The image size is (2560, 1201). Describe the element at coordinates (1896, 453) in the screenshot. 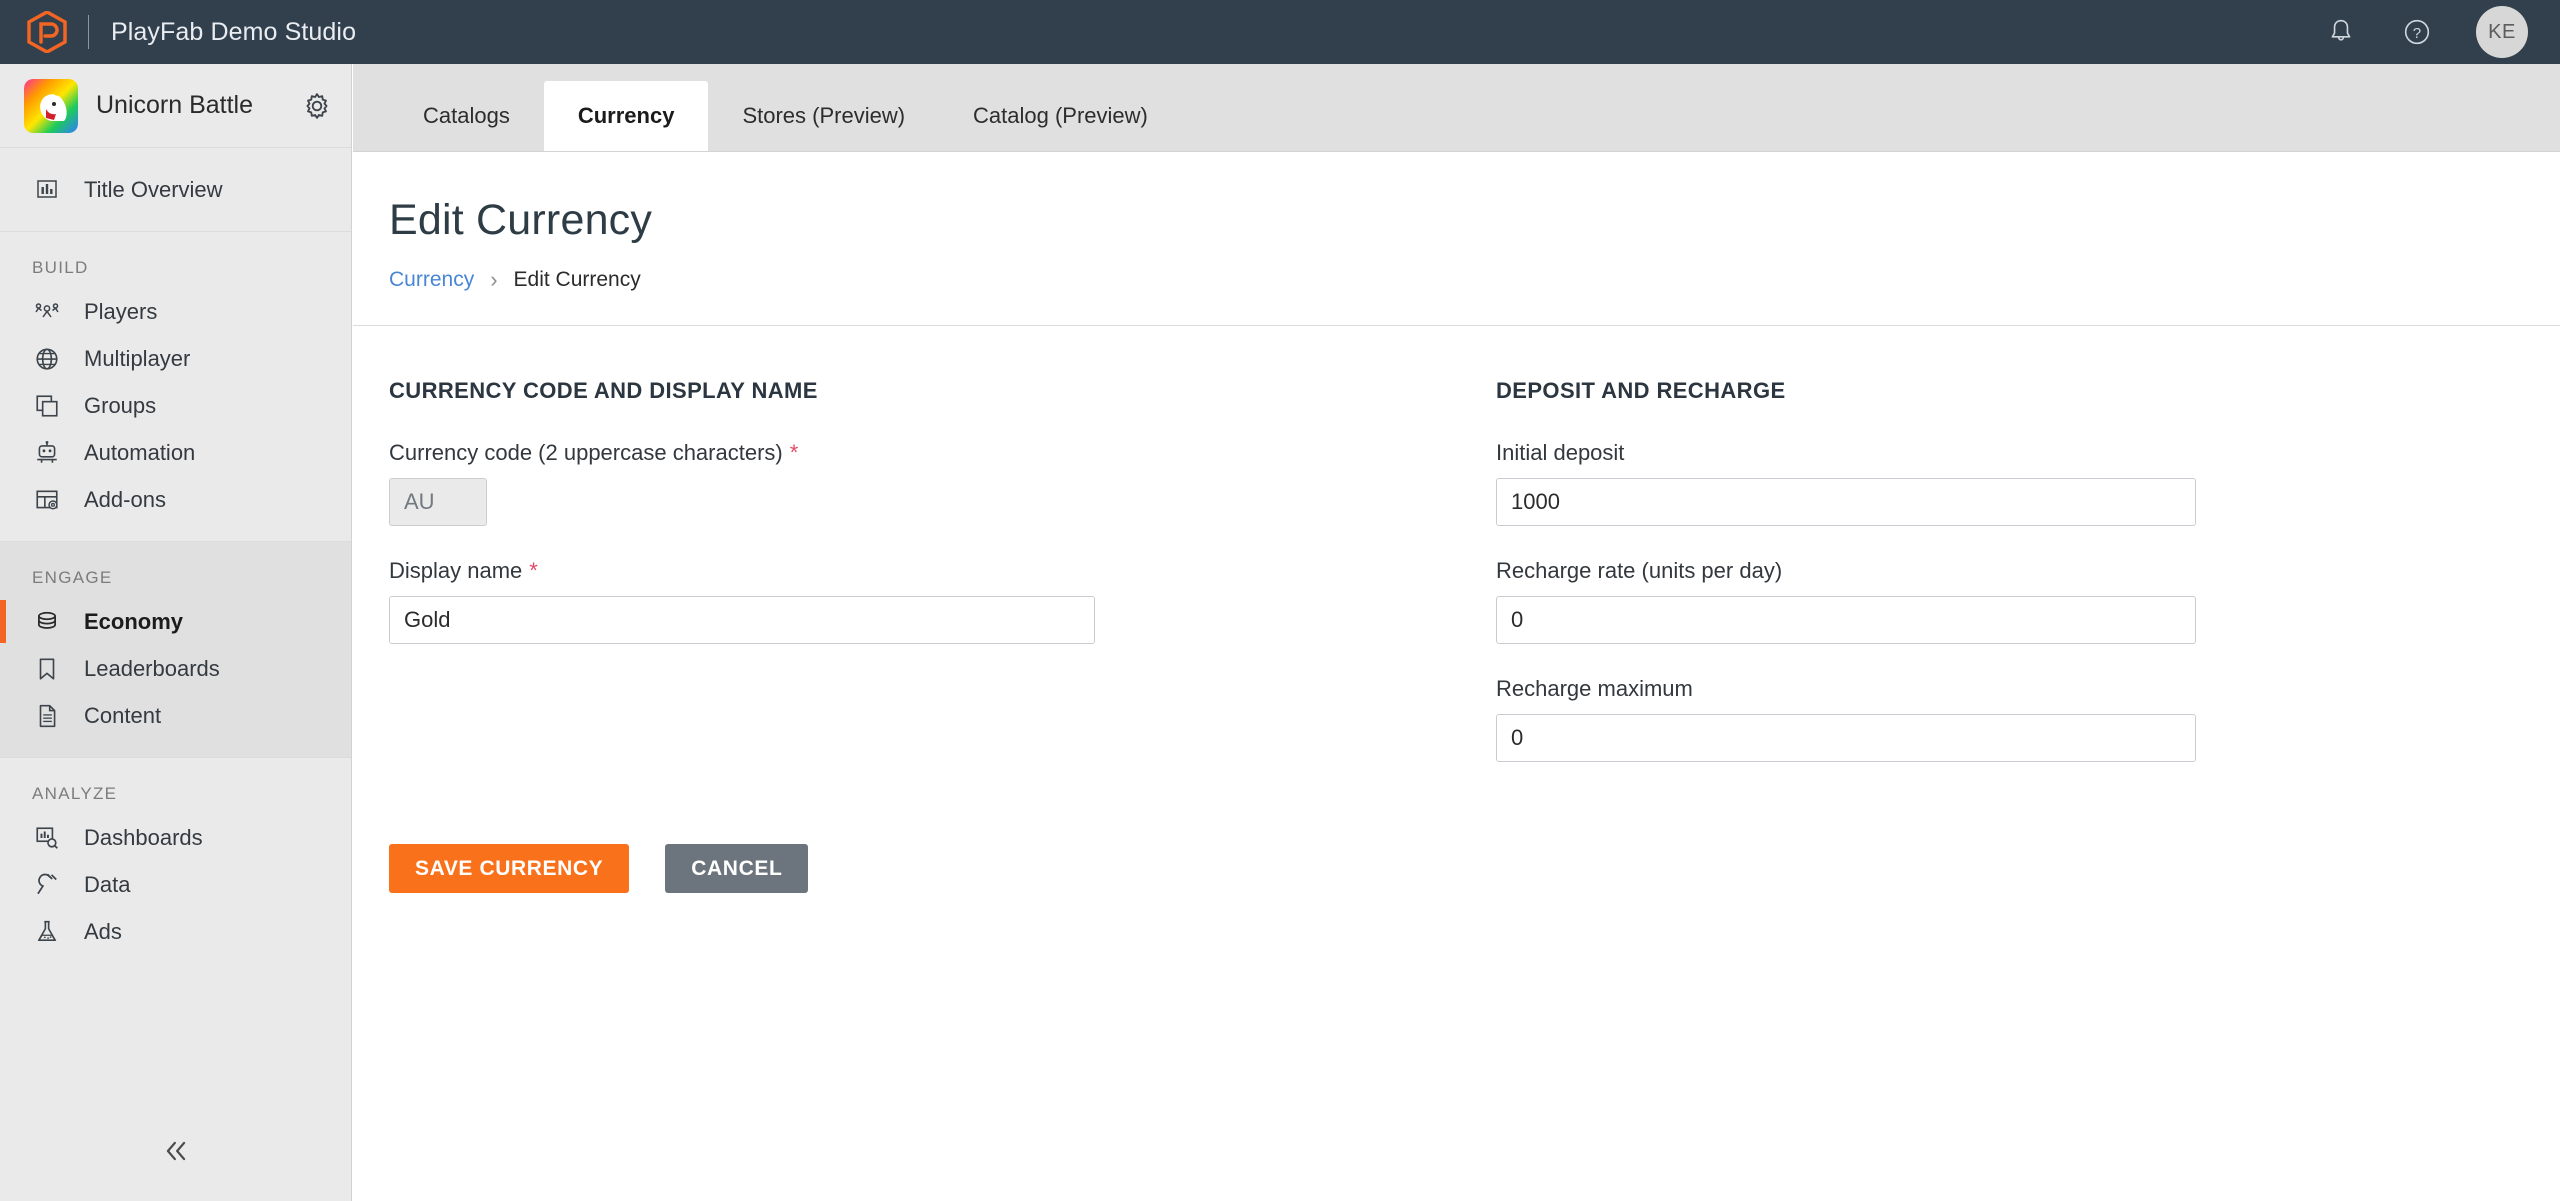

I see `field-label: Initial deposit` at that location.